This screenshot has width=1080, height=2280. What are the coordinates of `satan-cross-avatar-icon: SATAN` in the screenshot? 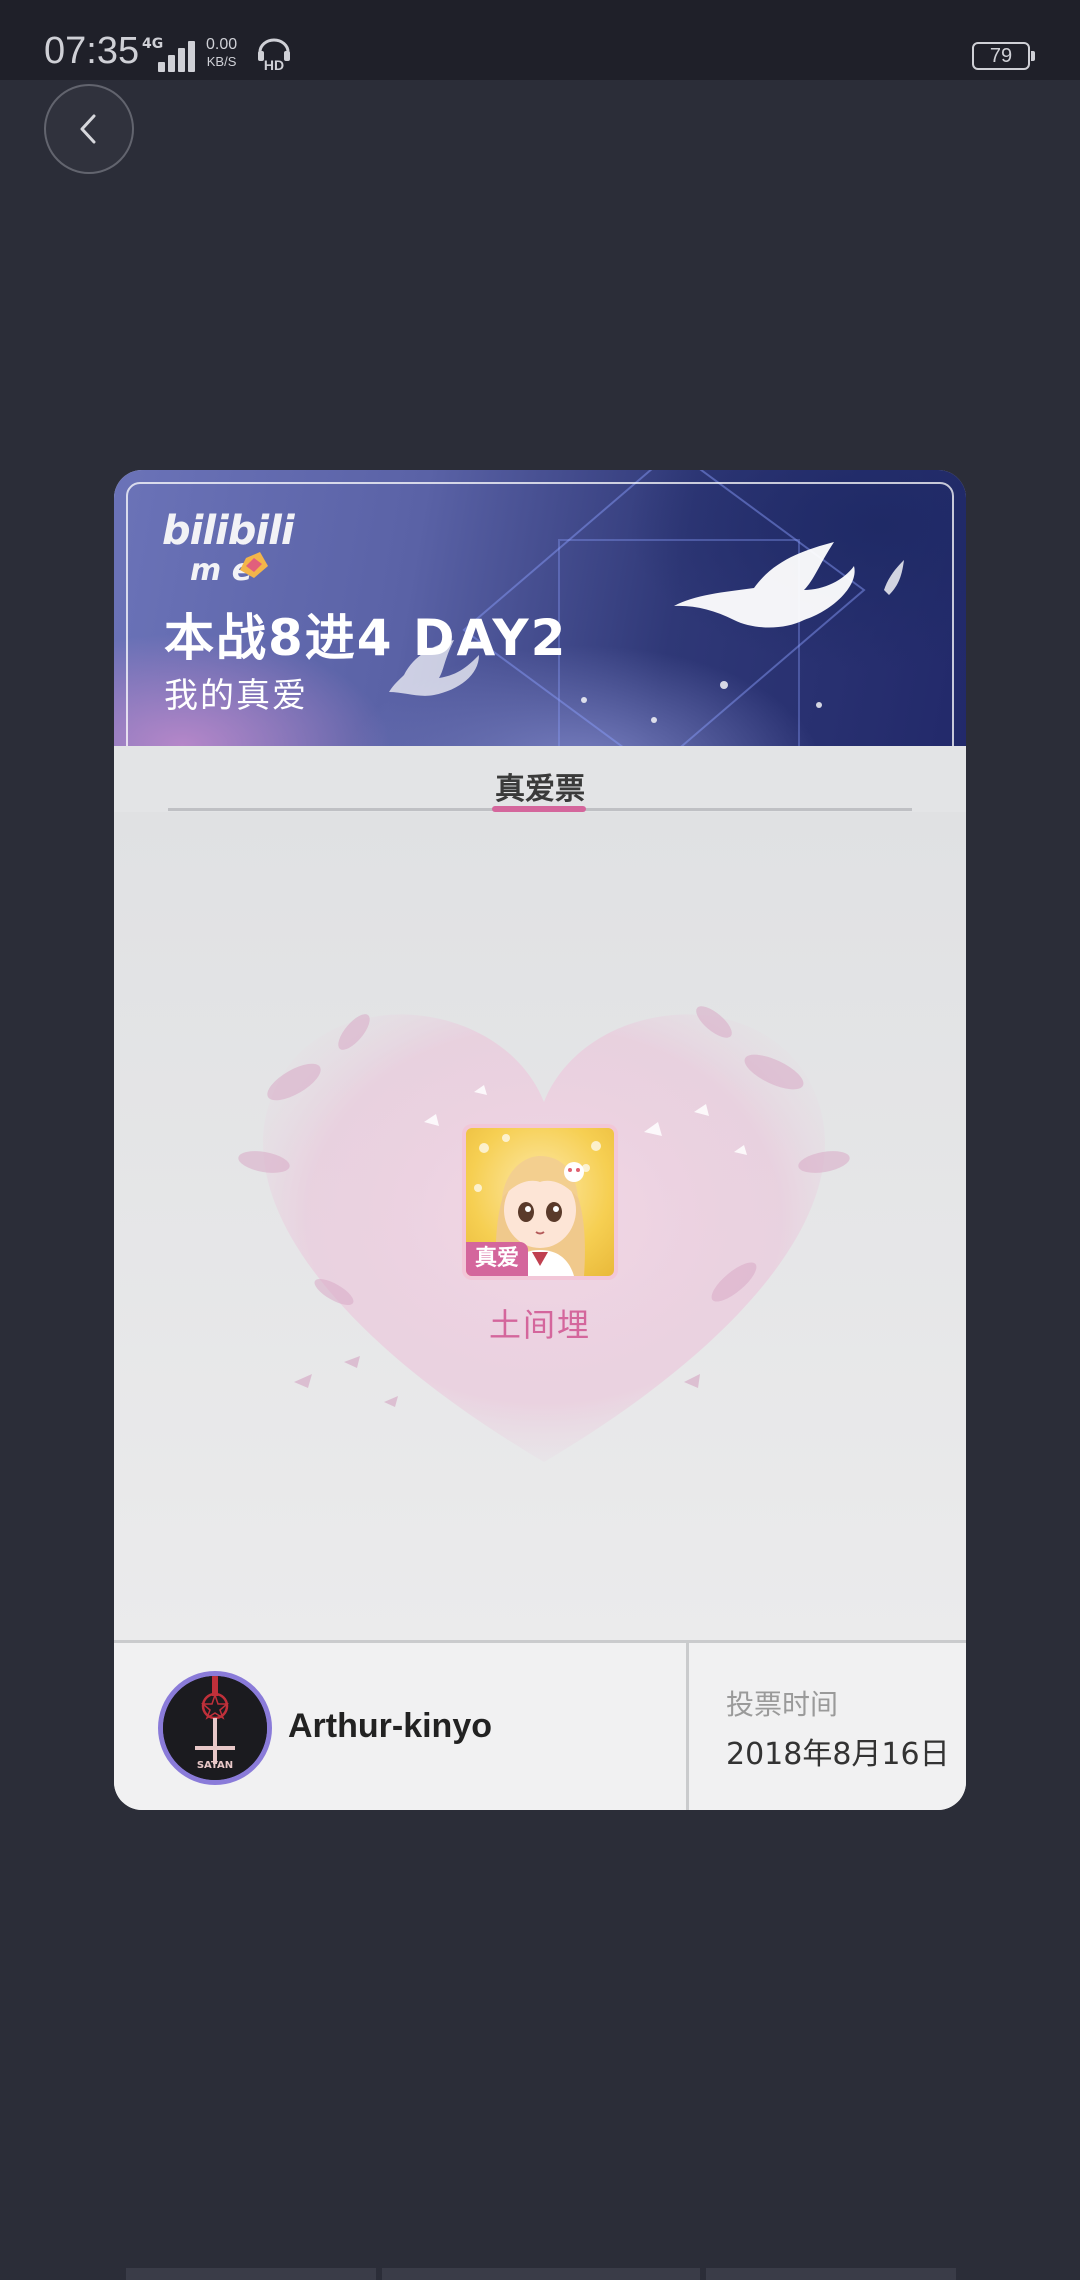 It's located at (215, 1728).